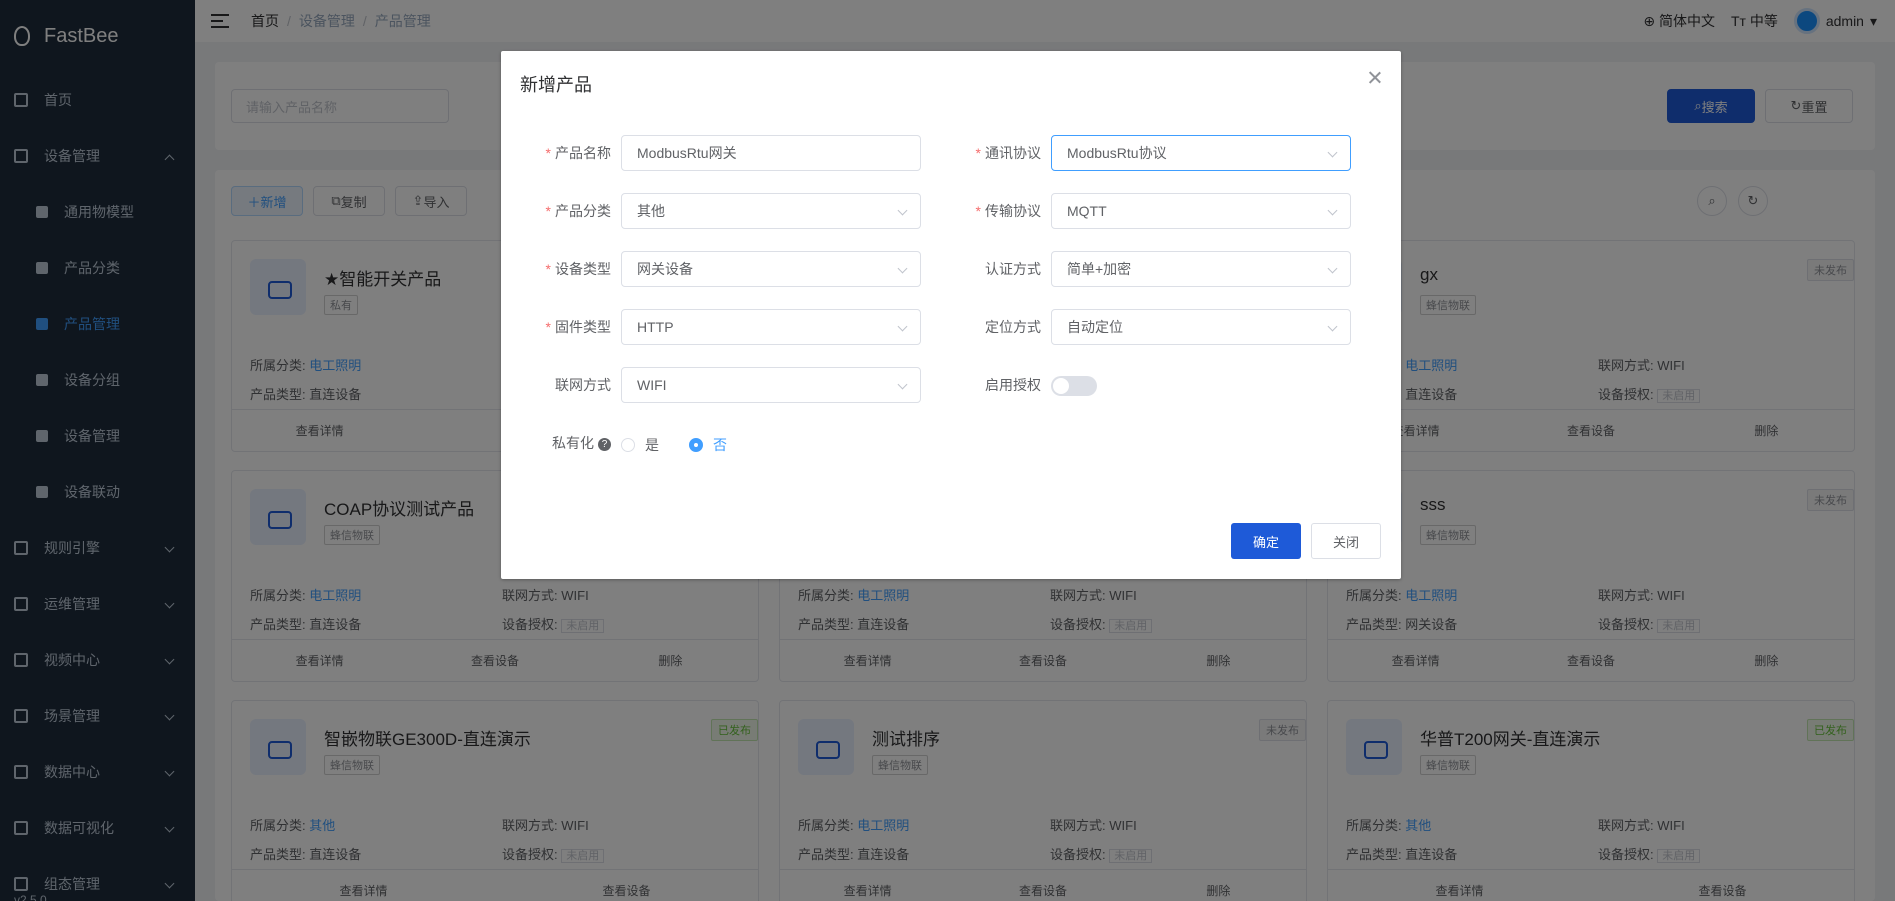 This screenshot has height=901, width=1895. What do you see at coordinates (652, 445) in the screenshot?
I see `radio-label: 是` at bounding box center [652, 445].